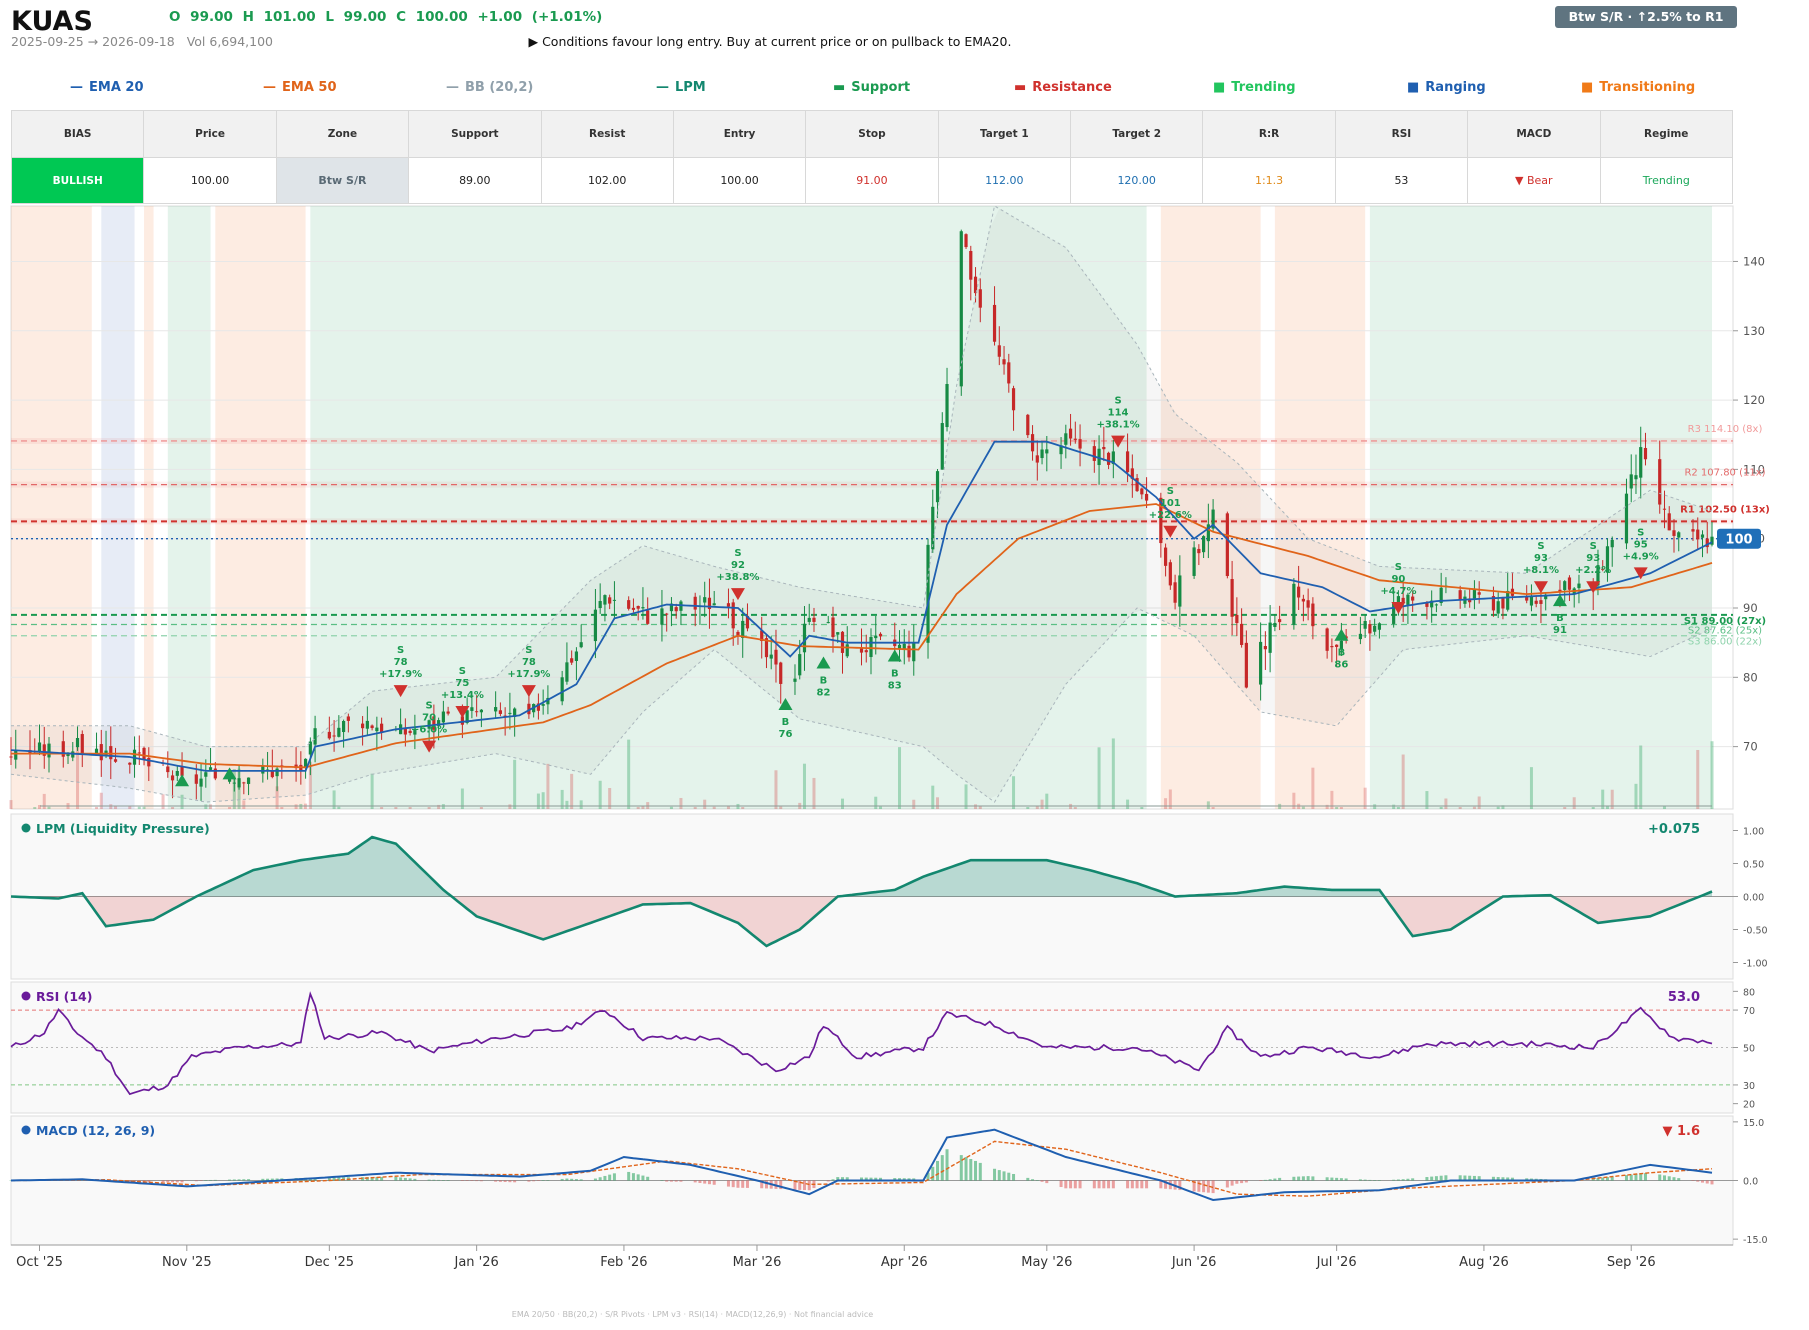 The height and width of the screenshot is (1330, 1809). What do you see at coordinates (1455, 87) in the screenshot?
I see `legend-label: Ranging` at bounding box center [1455, 87].